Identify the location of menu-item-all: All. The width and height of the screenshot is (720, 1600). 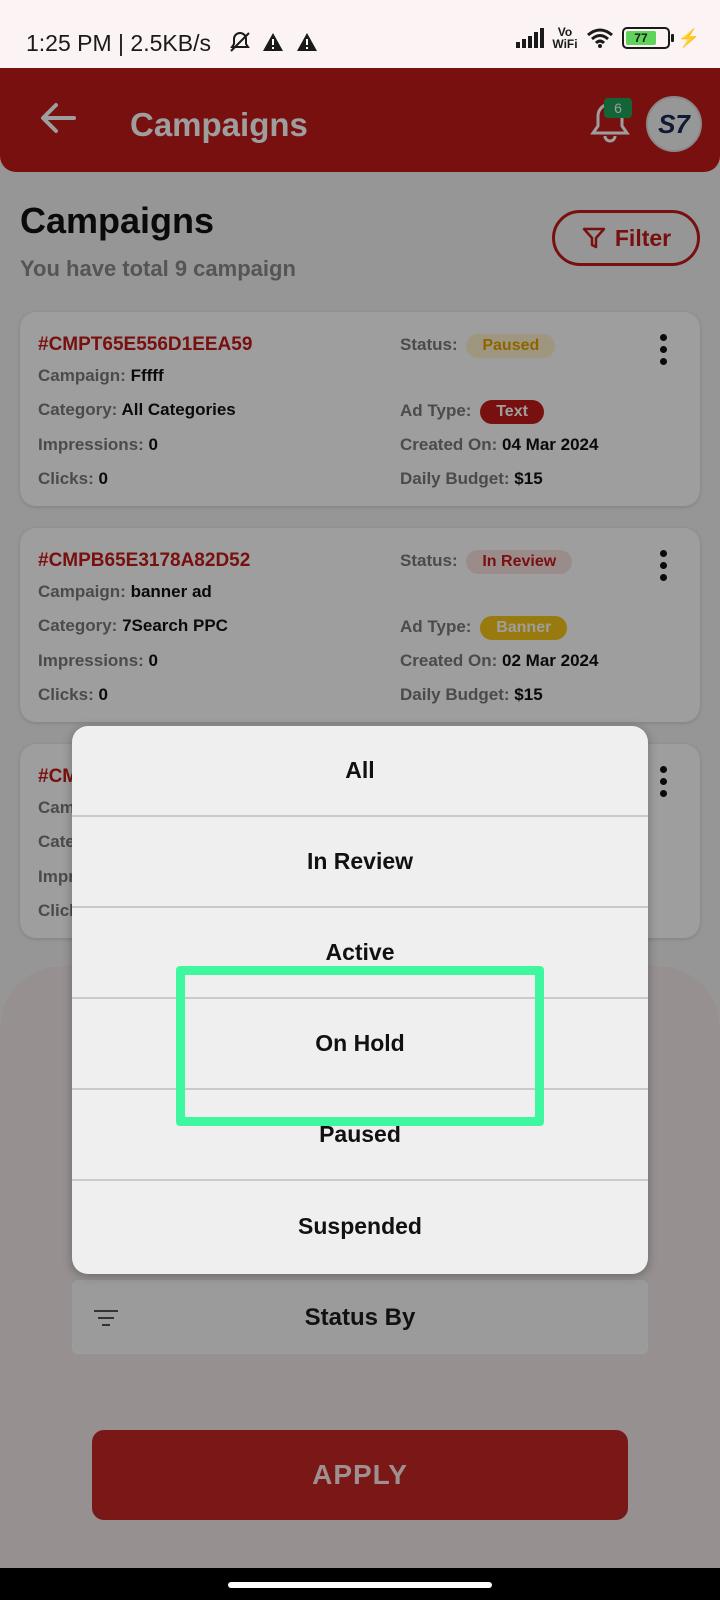
(360, 771).